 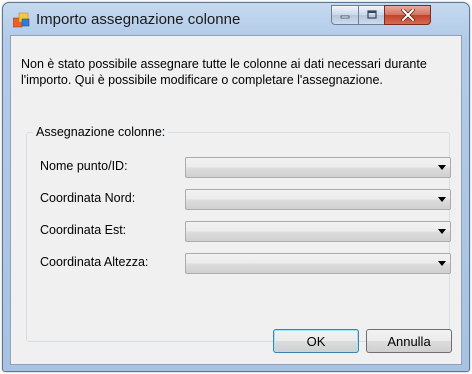 I want to click on maximize-button, so click(x=371, y=15).